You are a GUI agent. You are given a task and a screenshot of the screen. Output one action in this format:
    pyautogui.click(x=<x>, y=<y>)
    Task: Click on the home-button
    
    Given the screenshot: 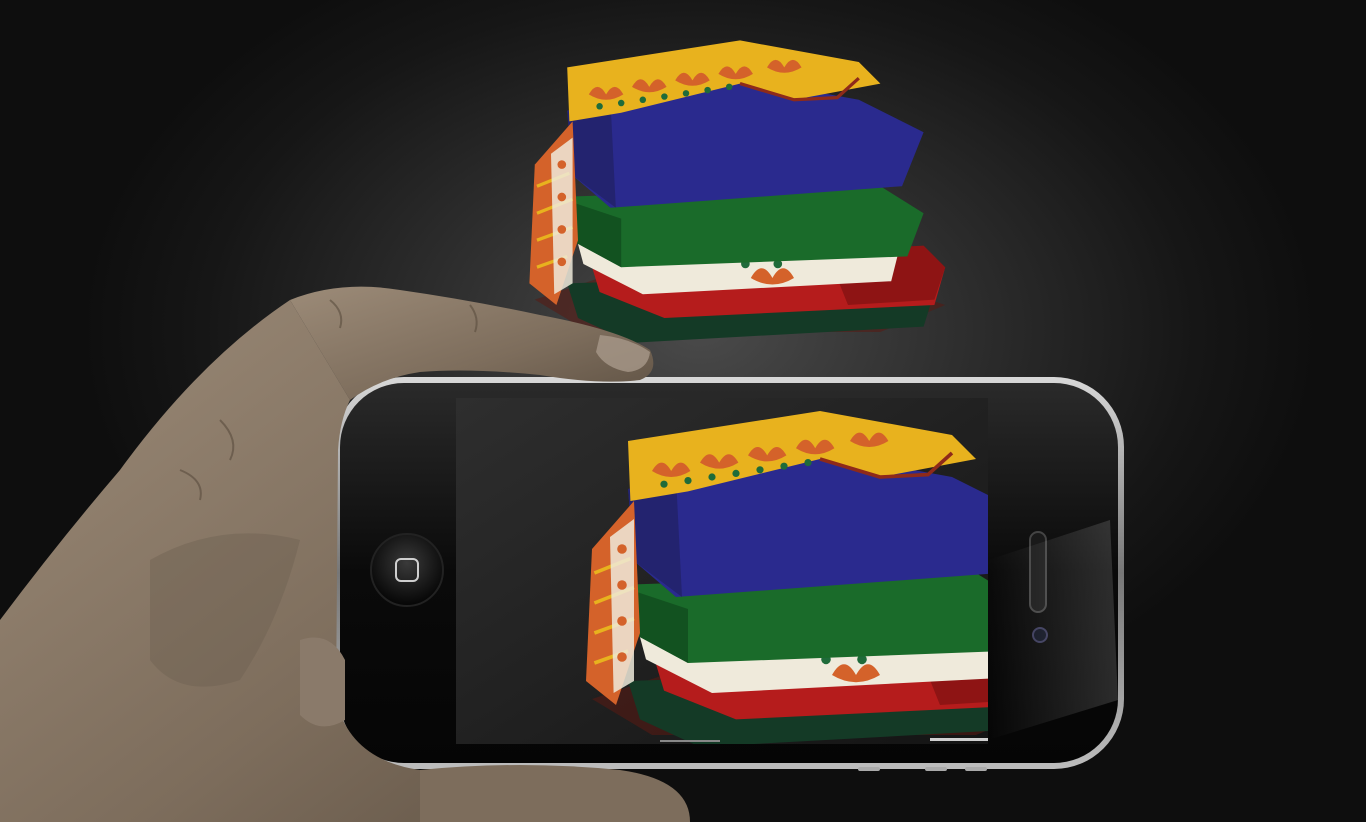 What is the action you would take?
    pyautogui.click(x=407, y=570)
    